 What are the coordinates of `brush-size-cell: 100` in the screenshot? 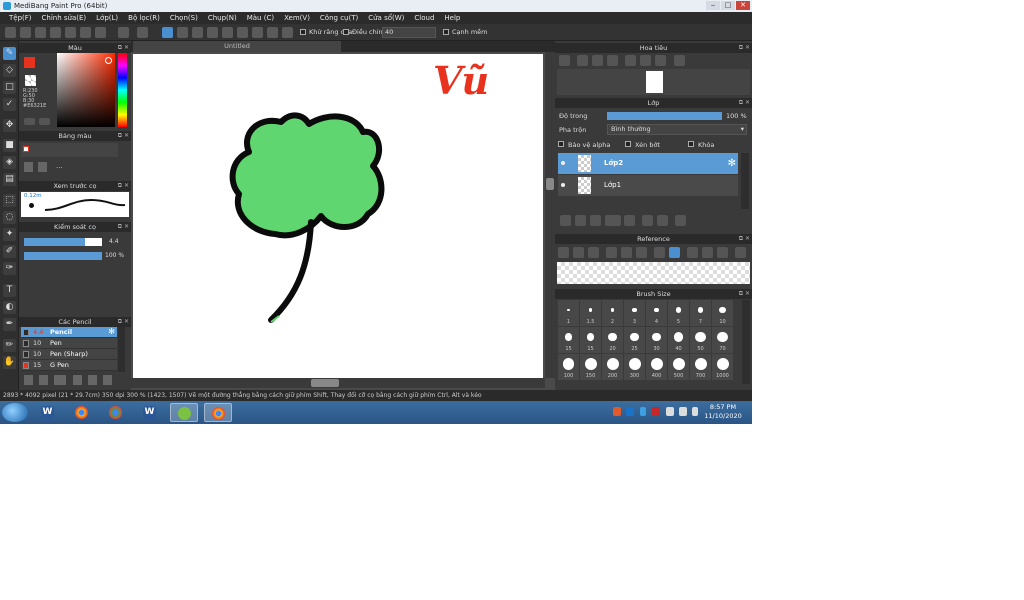 It's located at (568, 367).